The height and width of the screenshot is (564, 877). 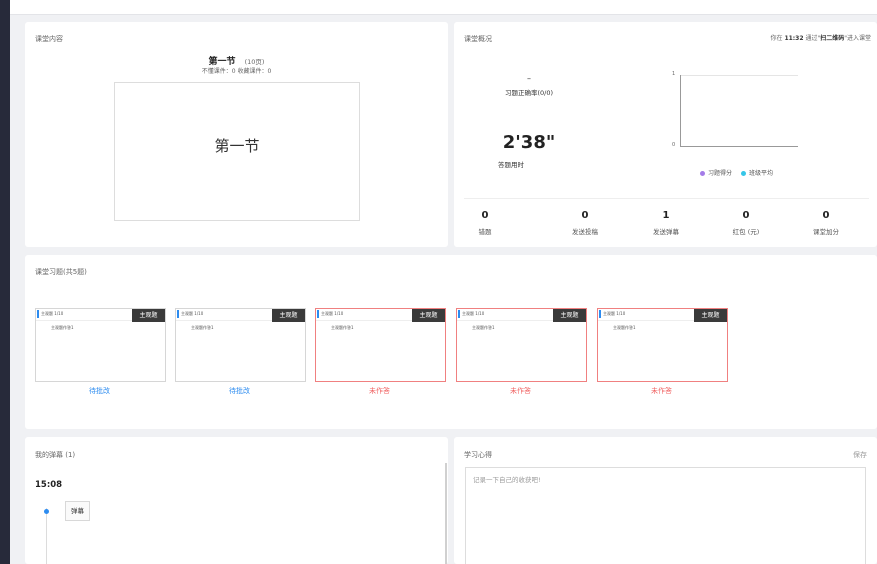 What do you see at coordinates (739, 75) in the screenshot?
I see `chart-gridline` at bounding box center [739, 75].